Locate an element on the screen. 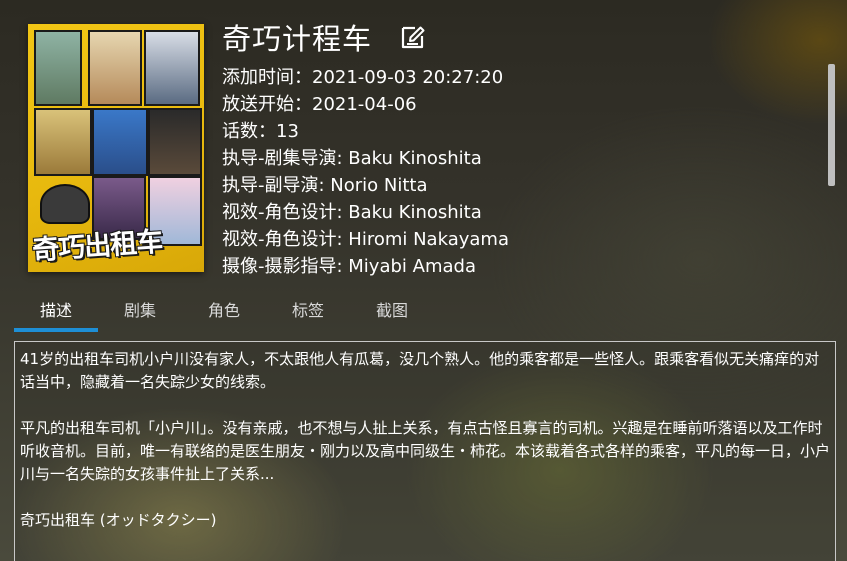 The height and width of the screenshot is (561, 847). detail-staff: 执导-副导演: Norio Nitta is located at coordinates (325, 185).